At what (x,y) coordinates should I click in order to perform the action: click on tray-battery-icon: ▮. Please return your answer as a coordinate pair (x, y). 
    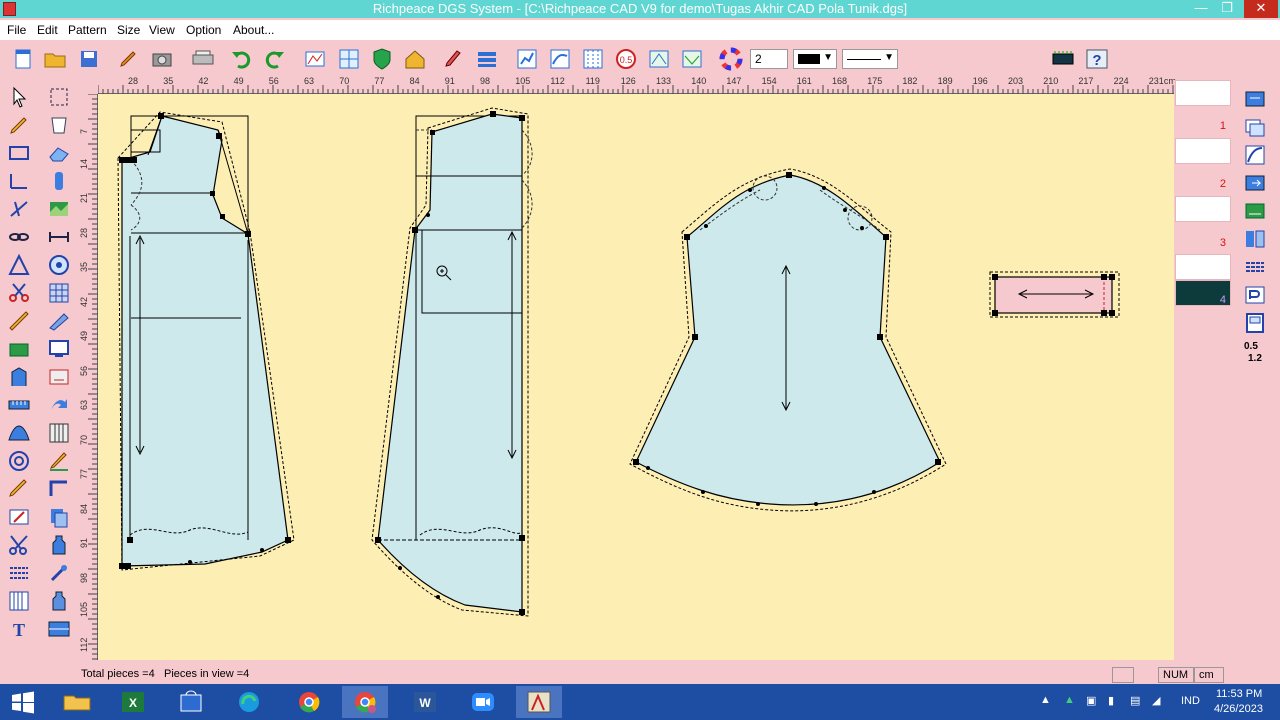
    Looking at the image, I should click on (1111, 700).